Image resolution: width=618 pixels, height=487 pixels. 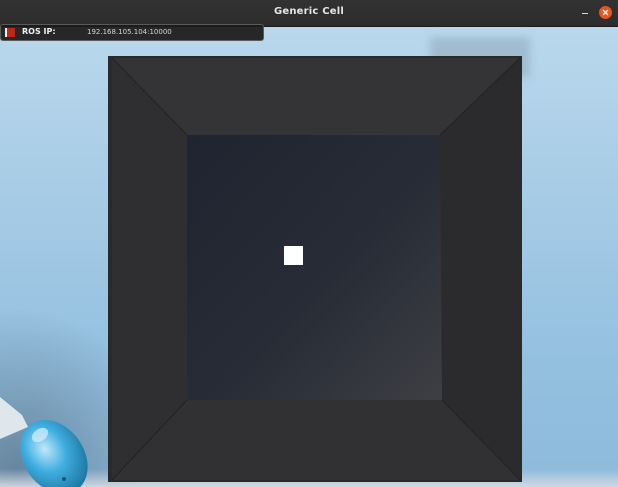 I want to click on ros-ip-value: 192.168.105.104:10000, so click(x=129, y=32).